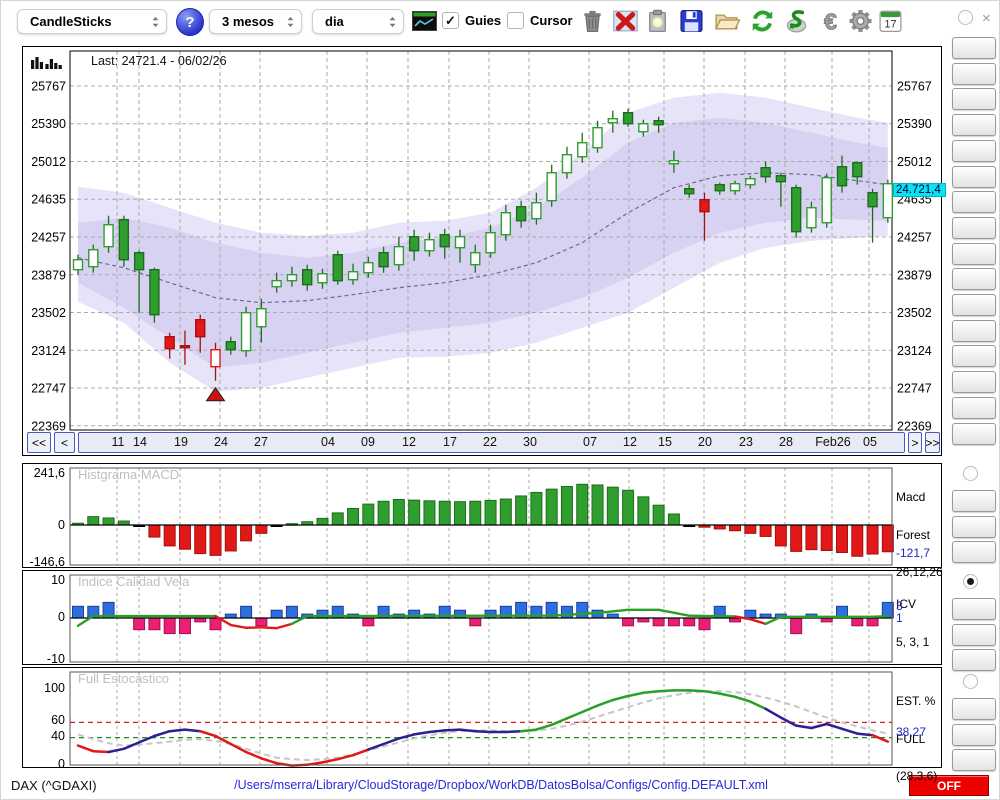 The image size is (1000, 800). I want to click on svg-text: 22747, so click(48, 389).